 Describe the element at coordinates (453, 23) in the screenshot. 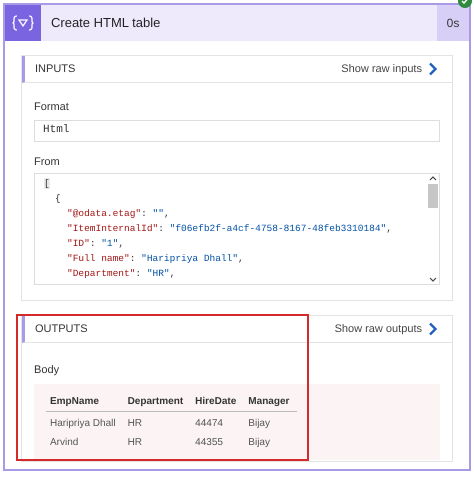

I see `duration: 0s` at that location.